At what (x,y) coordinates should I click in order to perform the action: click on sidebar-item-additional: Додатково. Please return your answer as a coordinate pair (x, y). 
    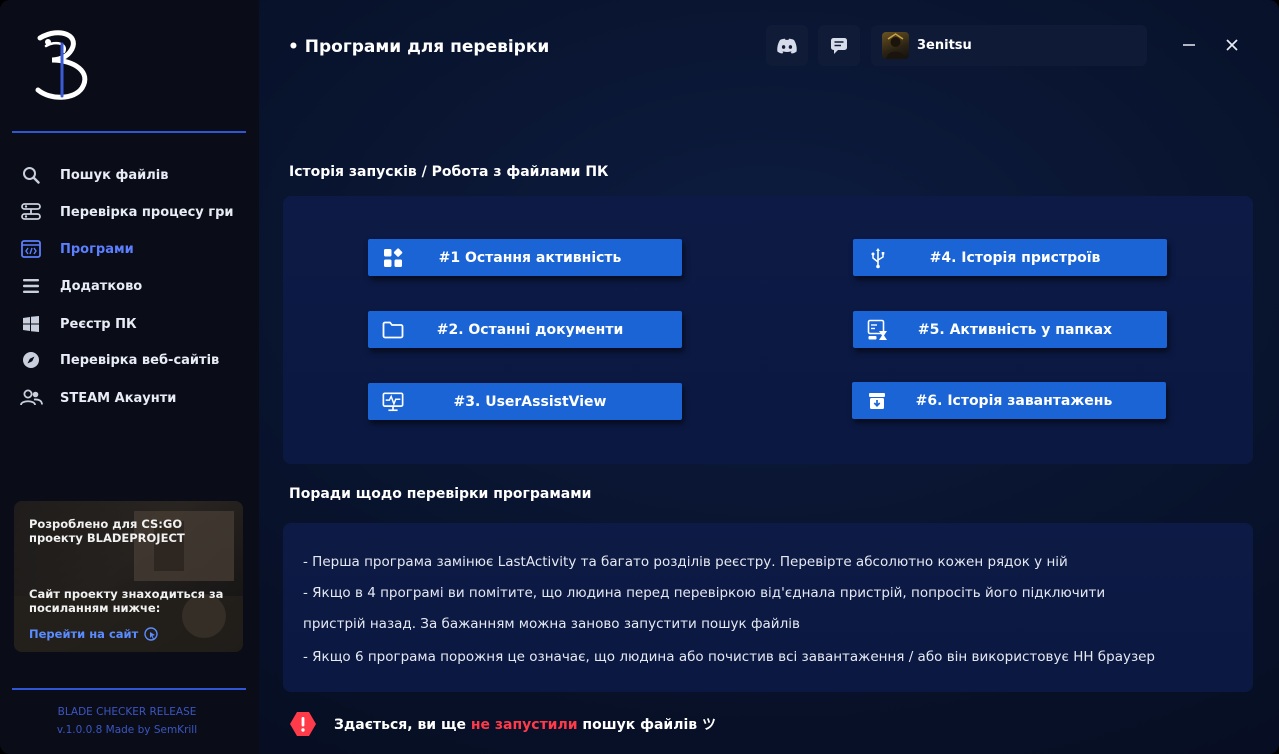
    Looking at the image, I should click on (130, 286).